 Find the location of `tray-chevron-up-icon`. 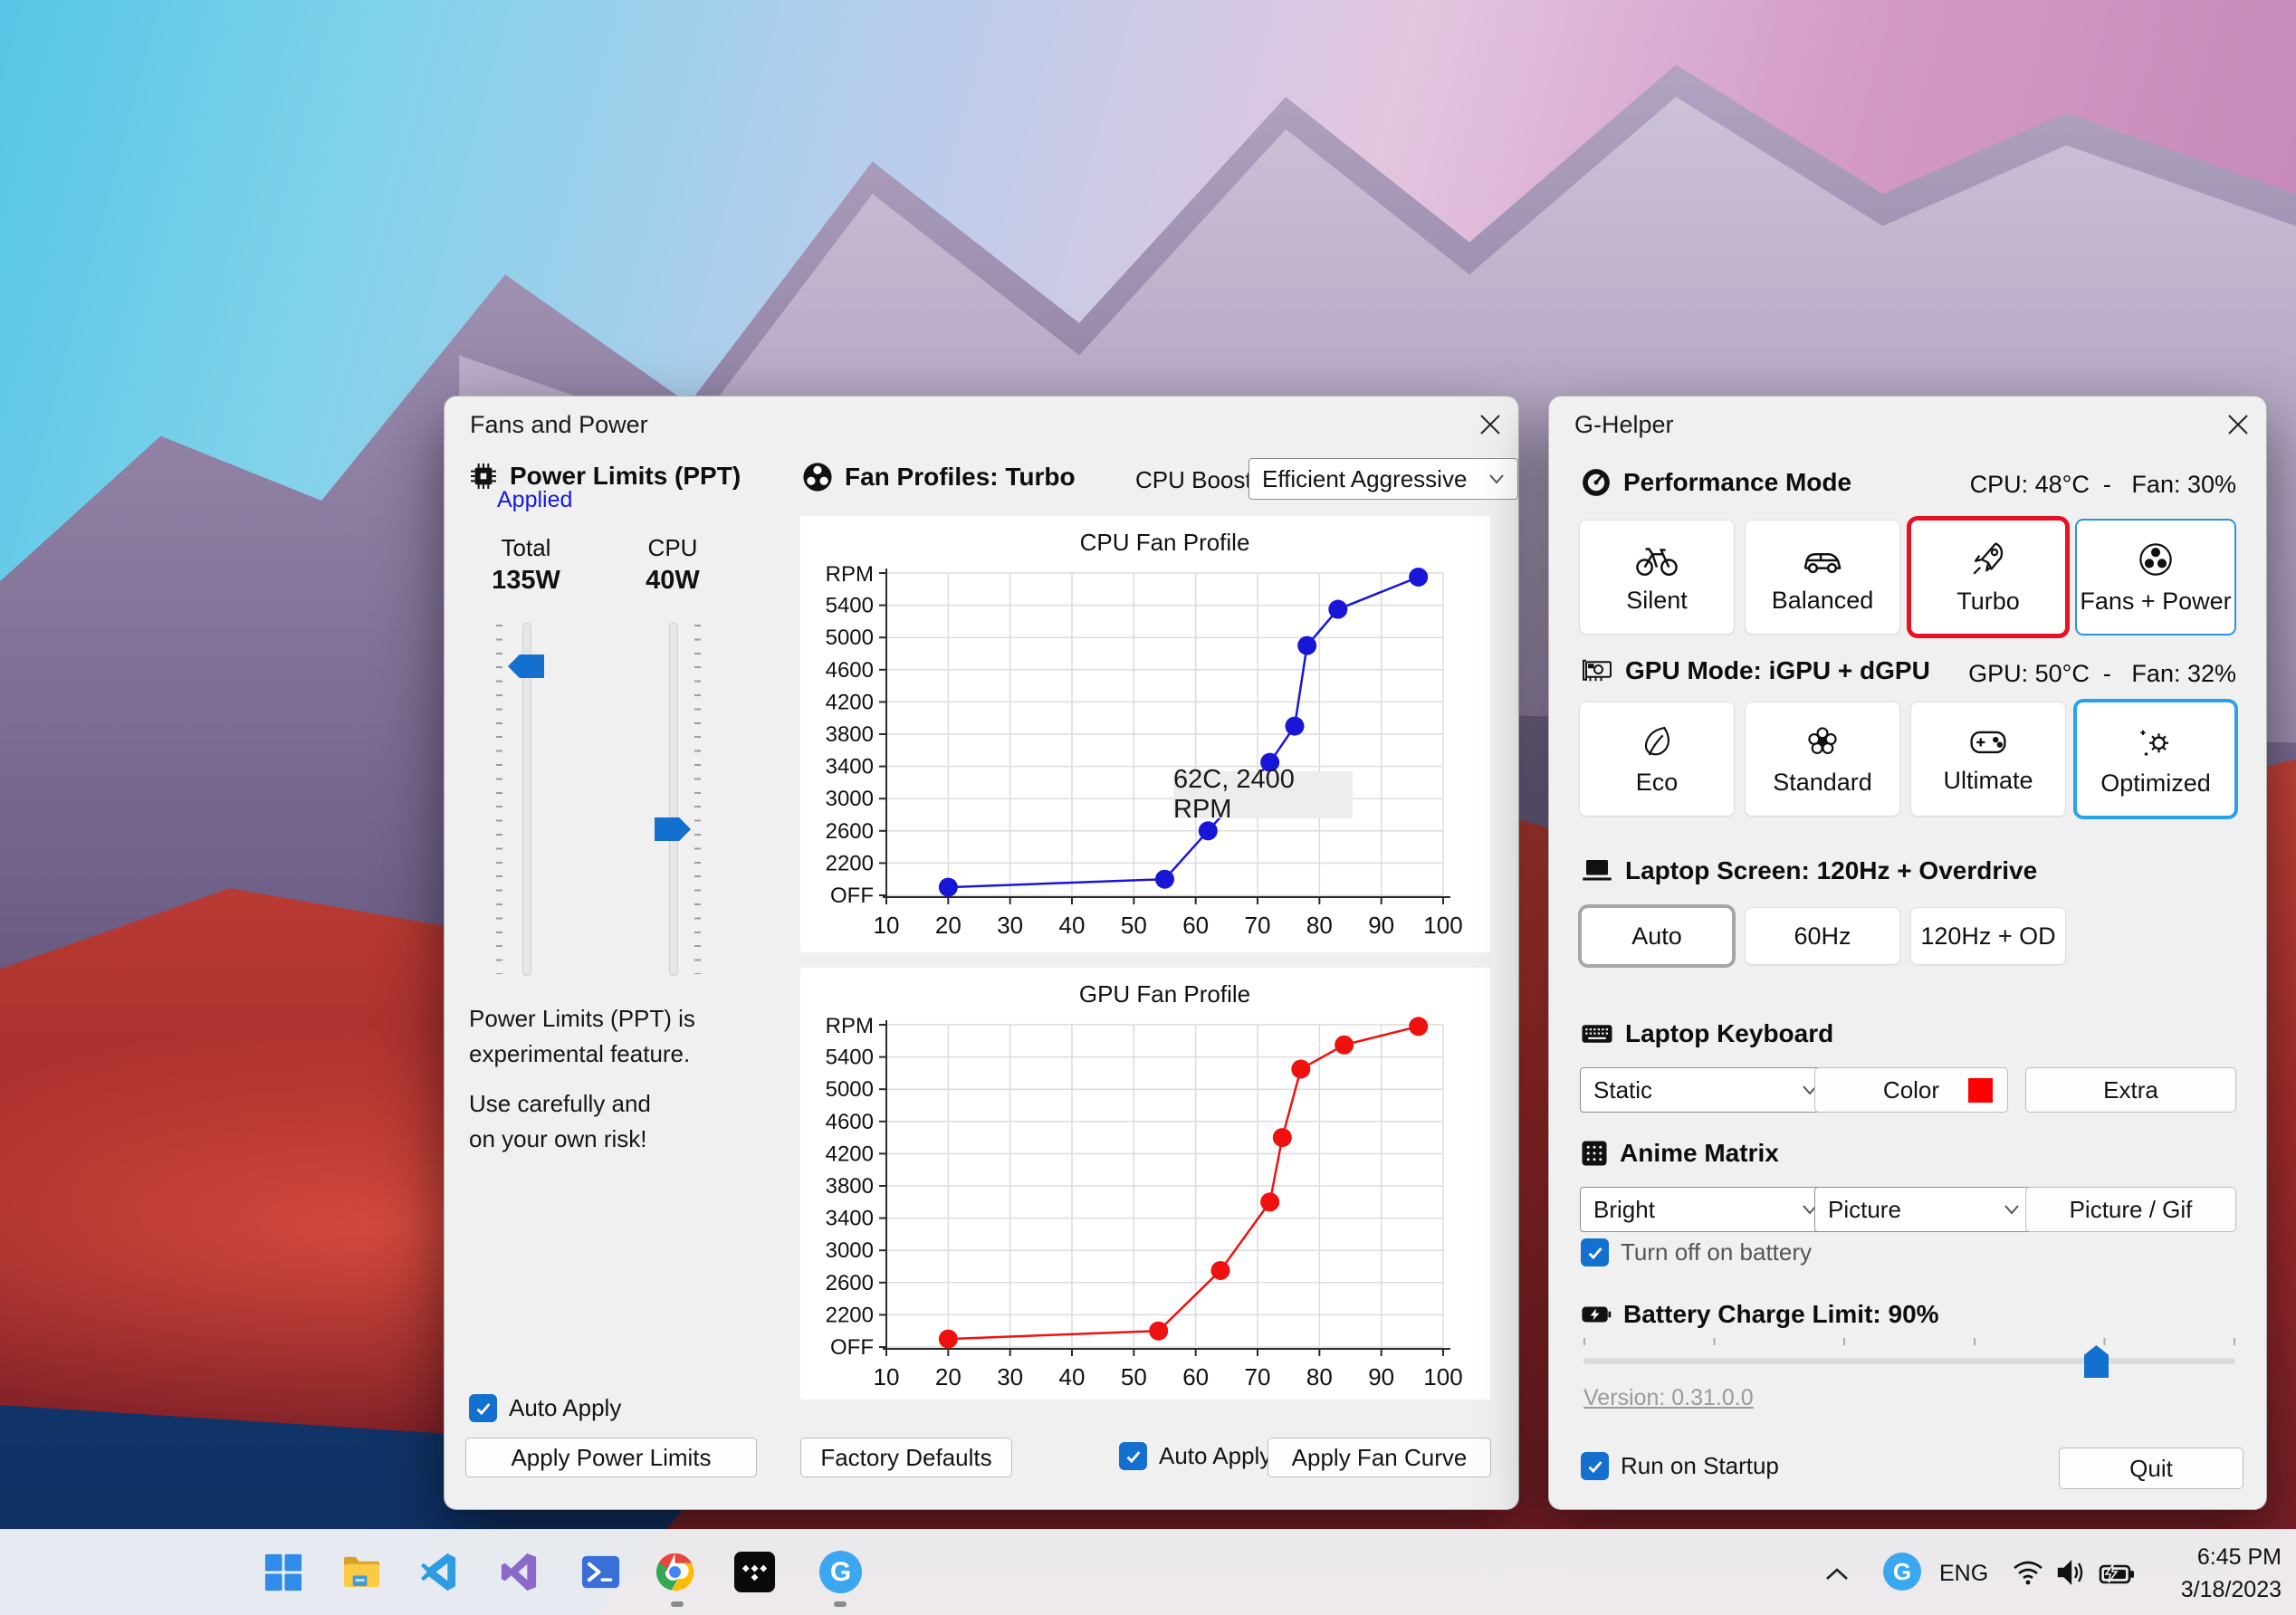

tray-chevron-up-icon is located at coordinates (1837, 1576).